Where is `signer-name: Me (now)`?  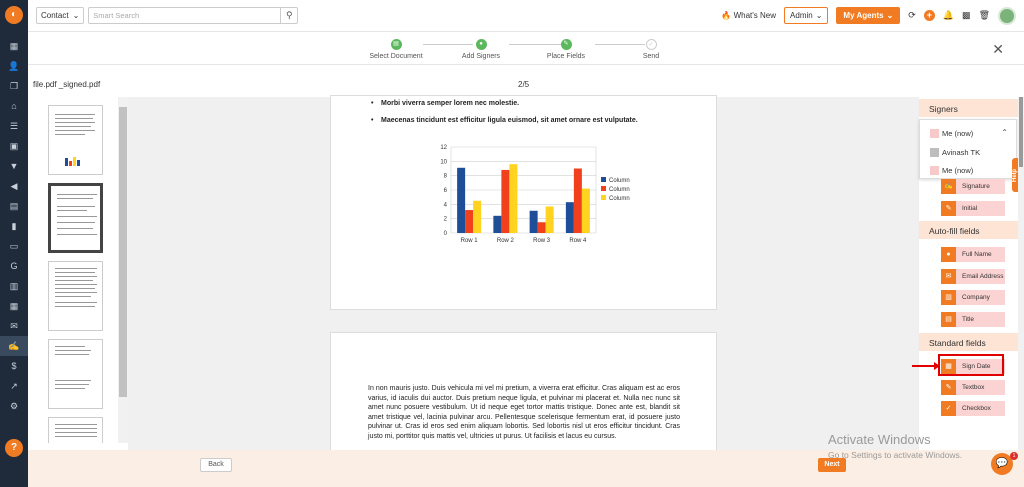 signer-name: Me (now) is located at coordinates (958, 170).